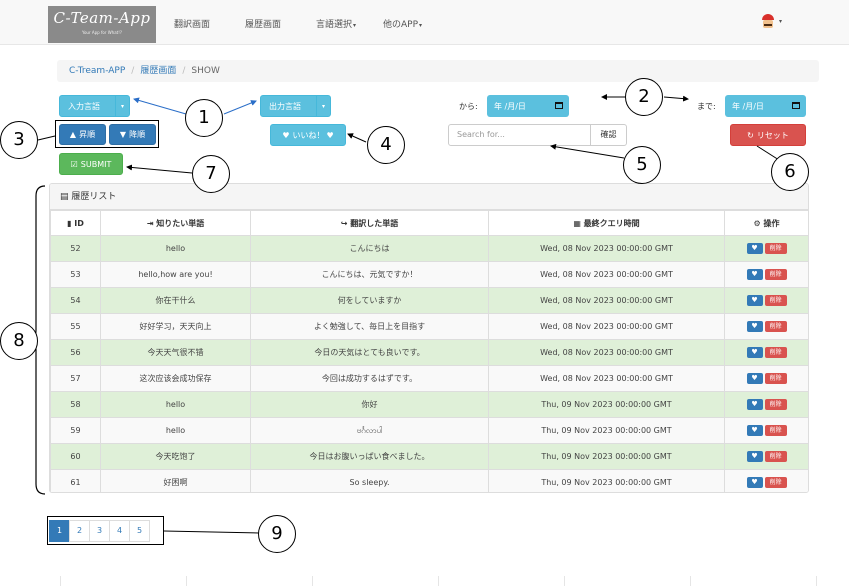 This screenshot has height=586, width=849. I want to click on reset-button: ↻ リセット, so click(768, 135).